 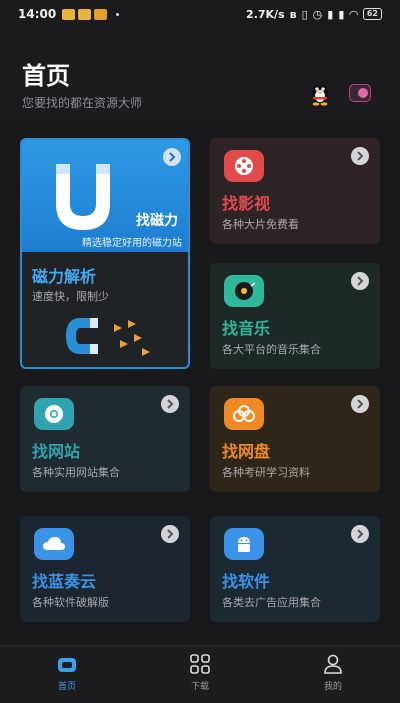 I want to click on website-arrow-button, so click(x=170, y=404).